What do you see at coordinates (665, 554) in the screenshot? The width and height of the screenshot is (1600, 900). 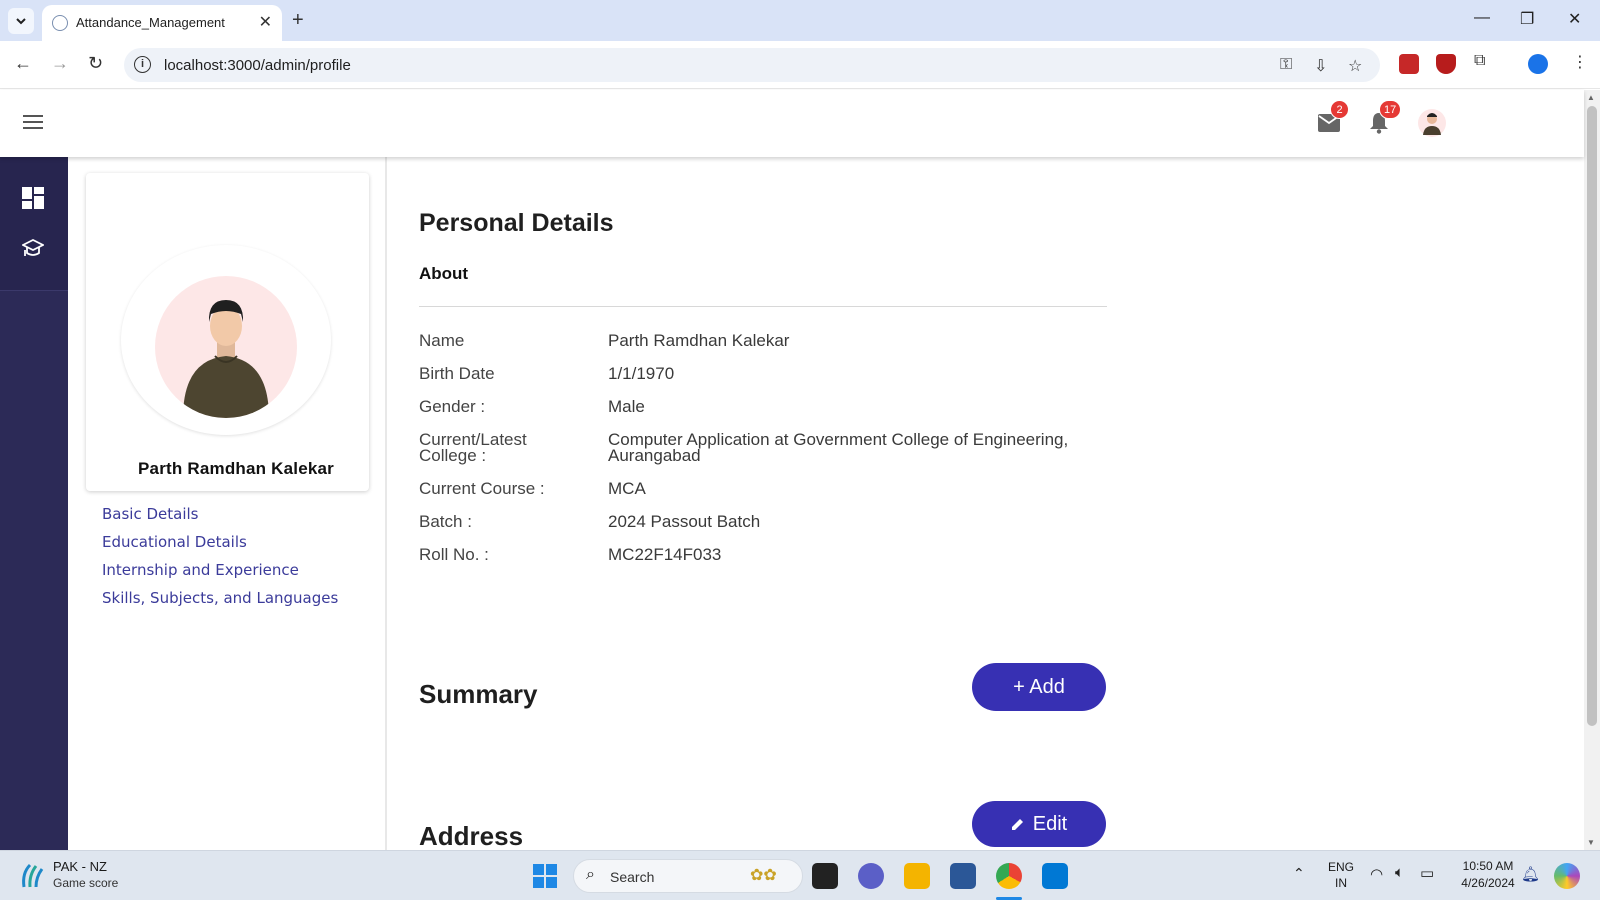 I see `detail-value: MC22F14F033` at bounding box center [665, 554].